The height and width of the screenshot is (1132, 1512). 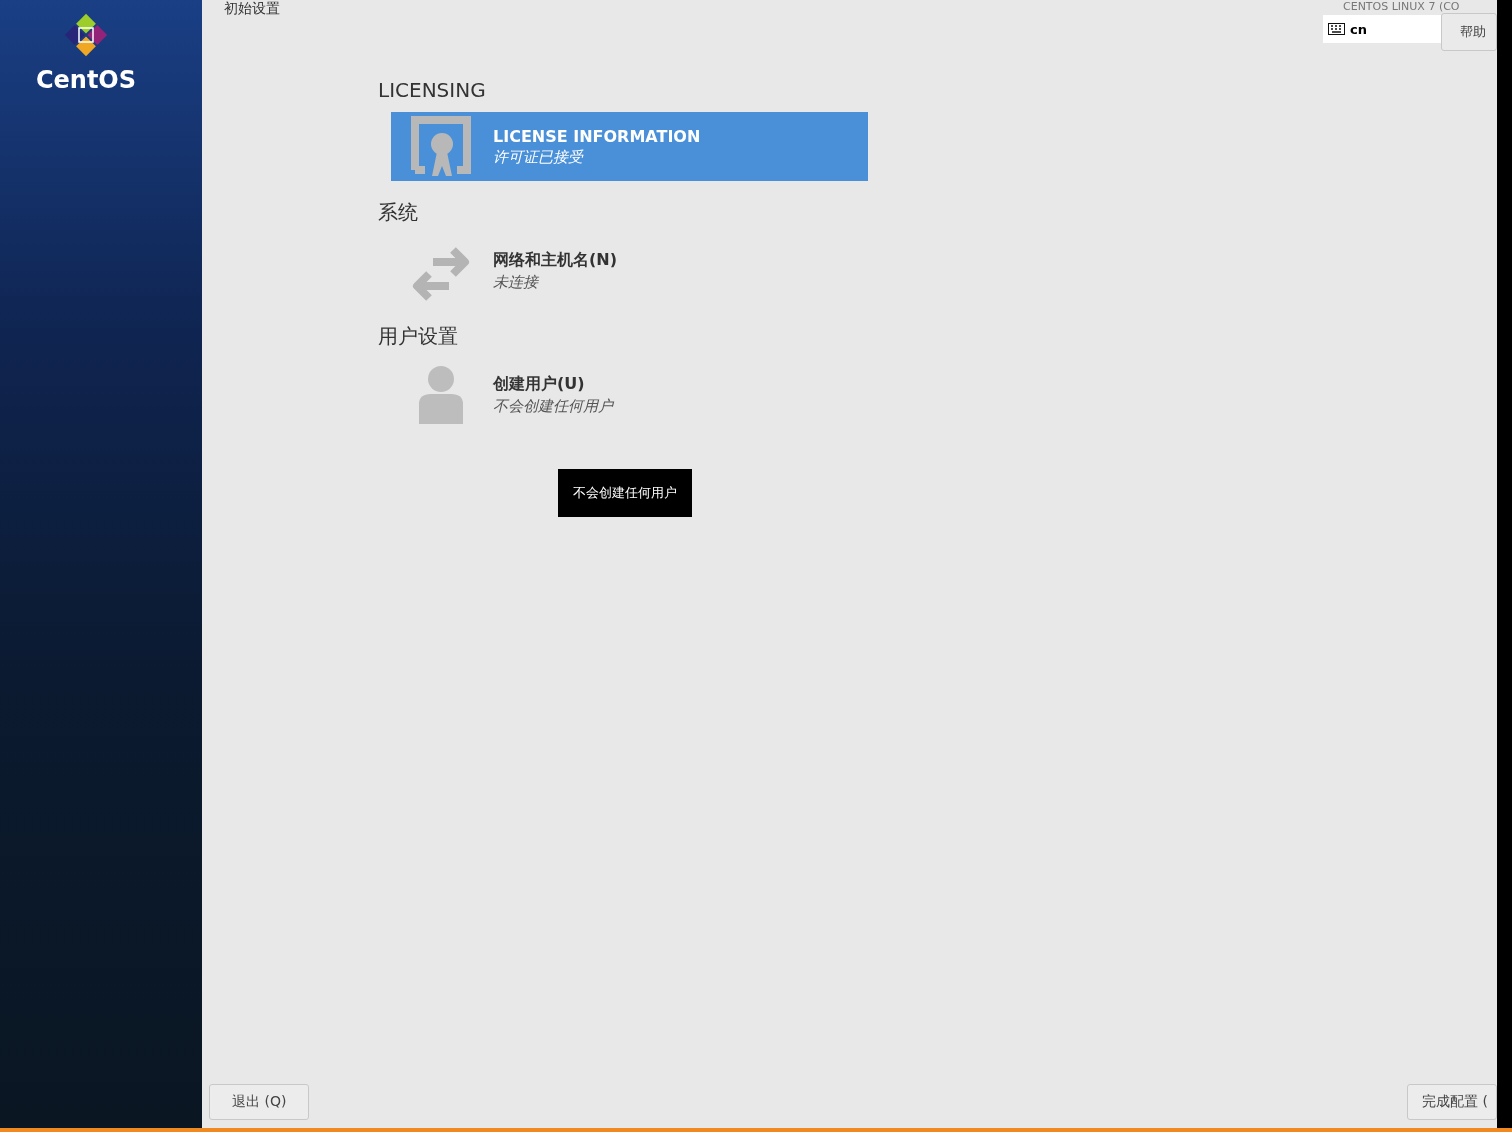 What do you see at coordinates (629, 270) in the screenshot?
I see `hub-item: 网络和主机名(N) 未连接` at bounding box center [629, 270].